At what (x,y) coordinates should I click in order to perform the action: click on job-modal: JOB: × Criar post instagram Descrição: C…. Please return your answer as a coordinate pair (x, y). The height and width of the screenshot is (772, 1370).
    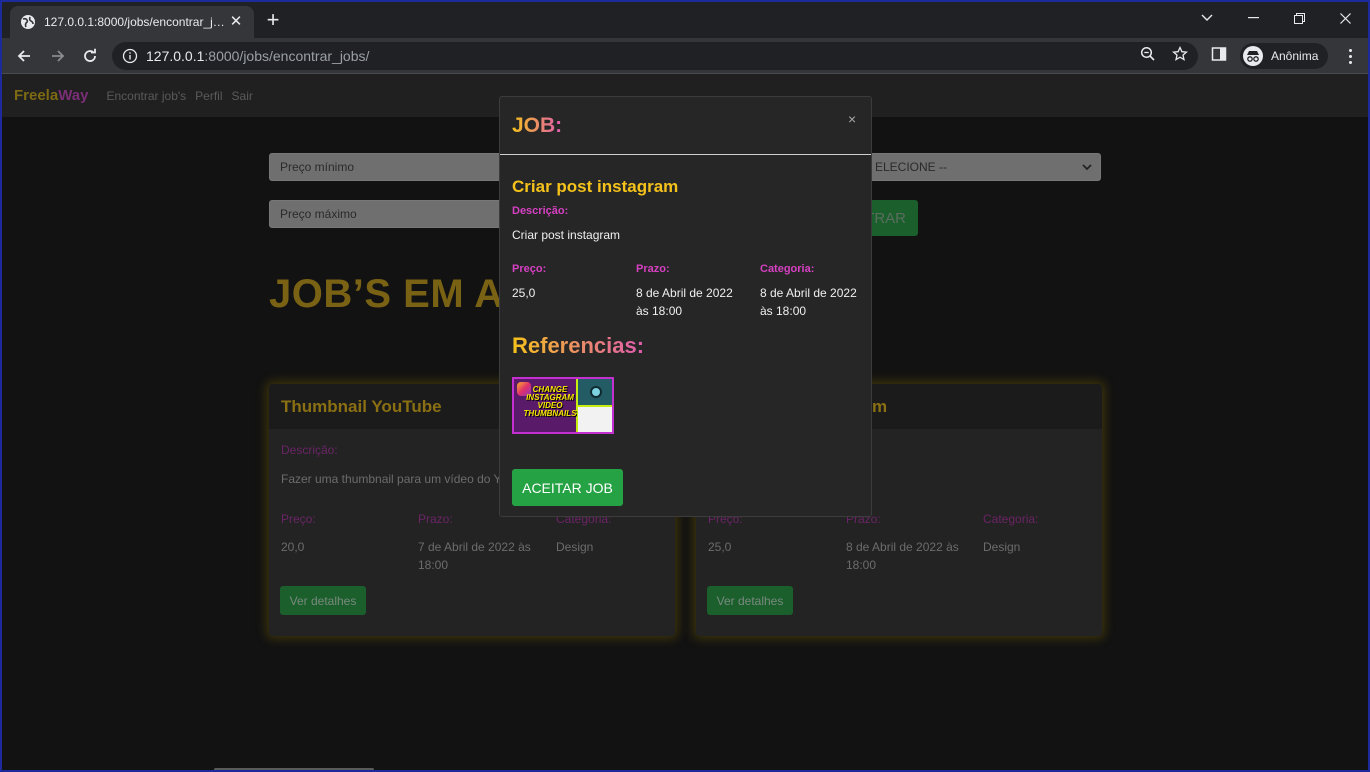
    Looking at the image, I should click on (685, 306).